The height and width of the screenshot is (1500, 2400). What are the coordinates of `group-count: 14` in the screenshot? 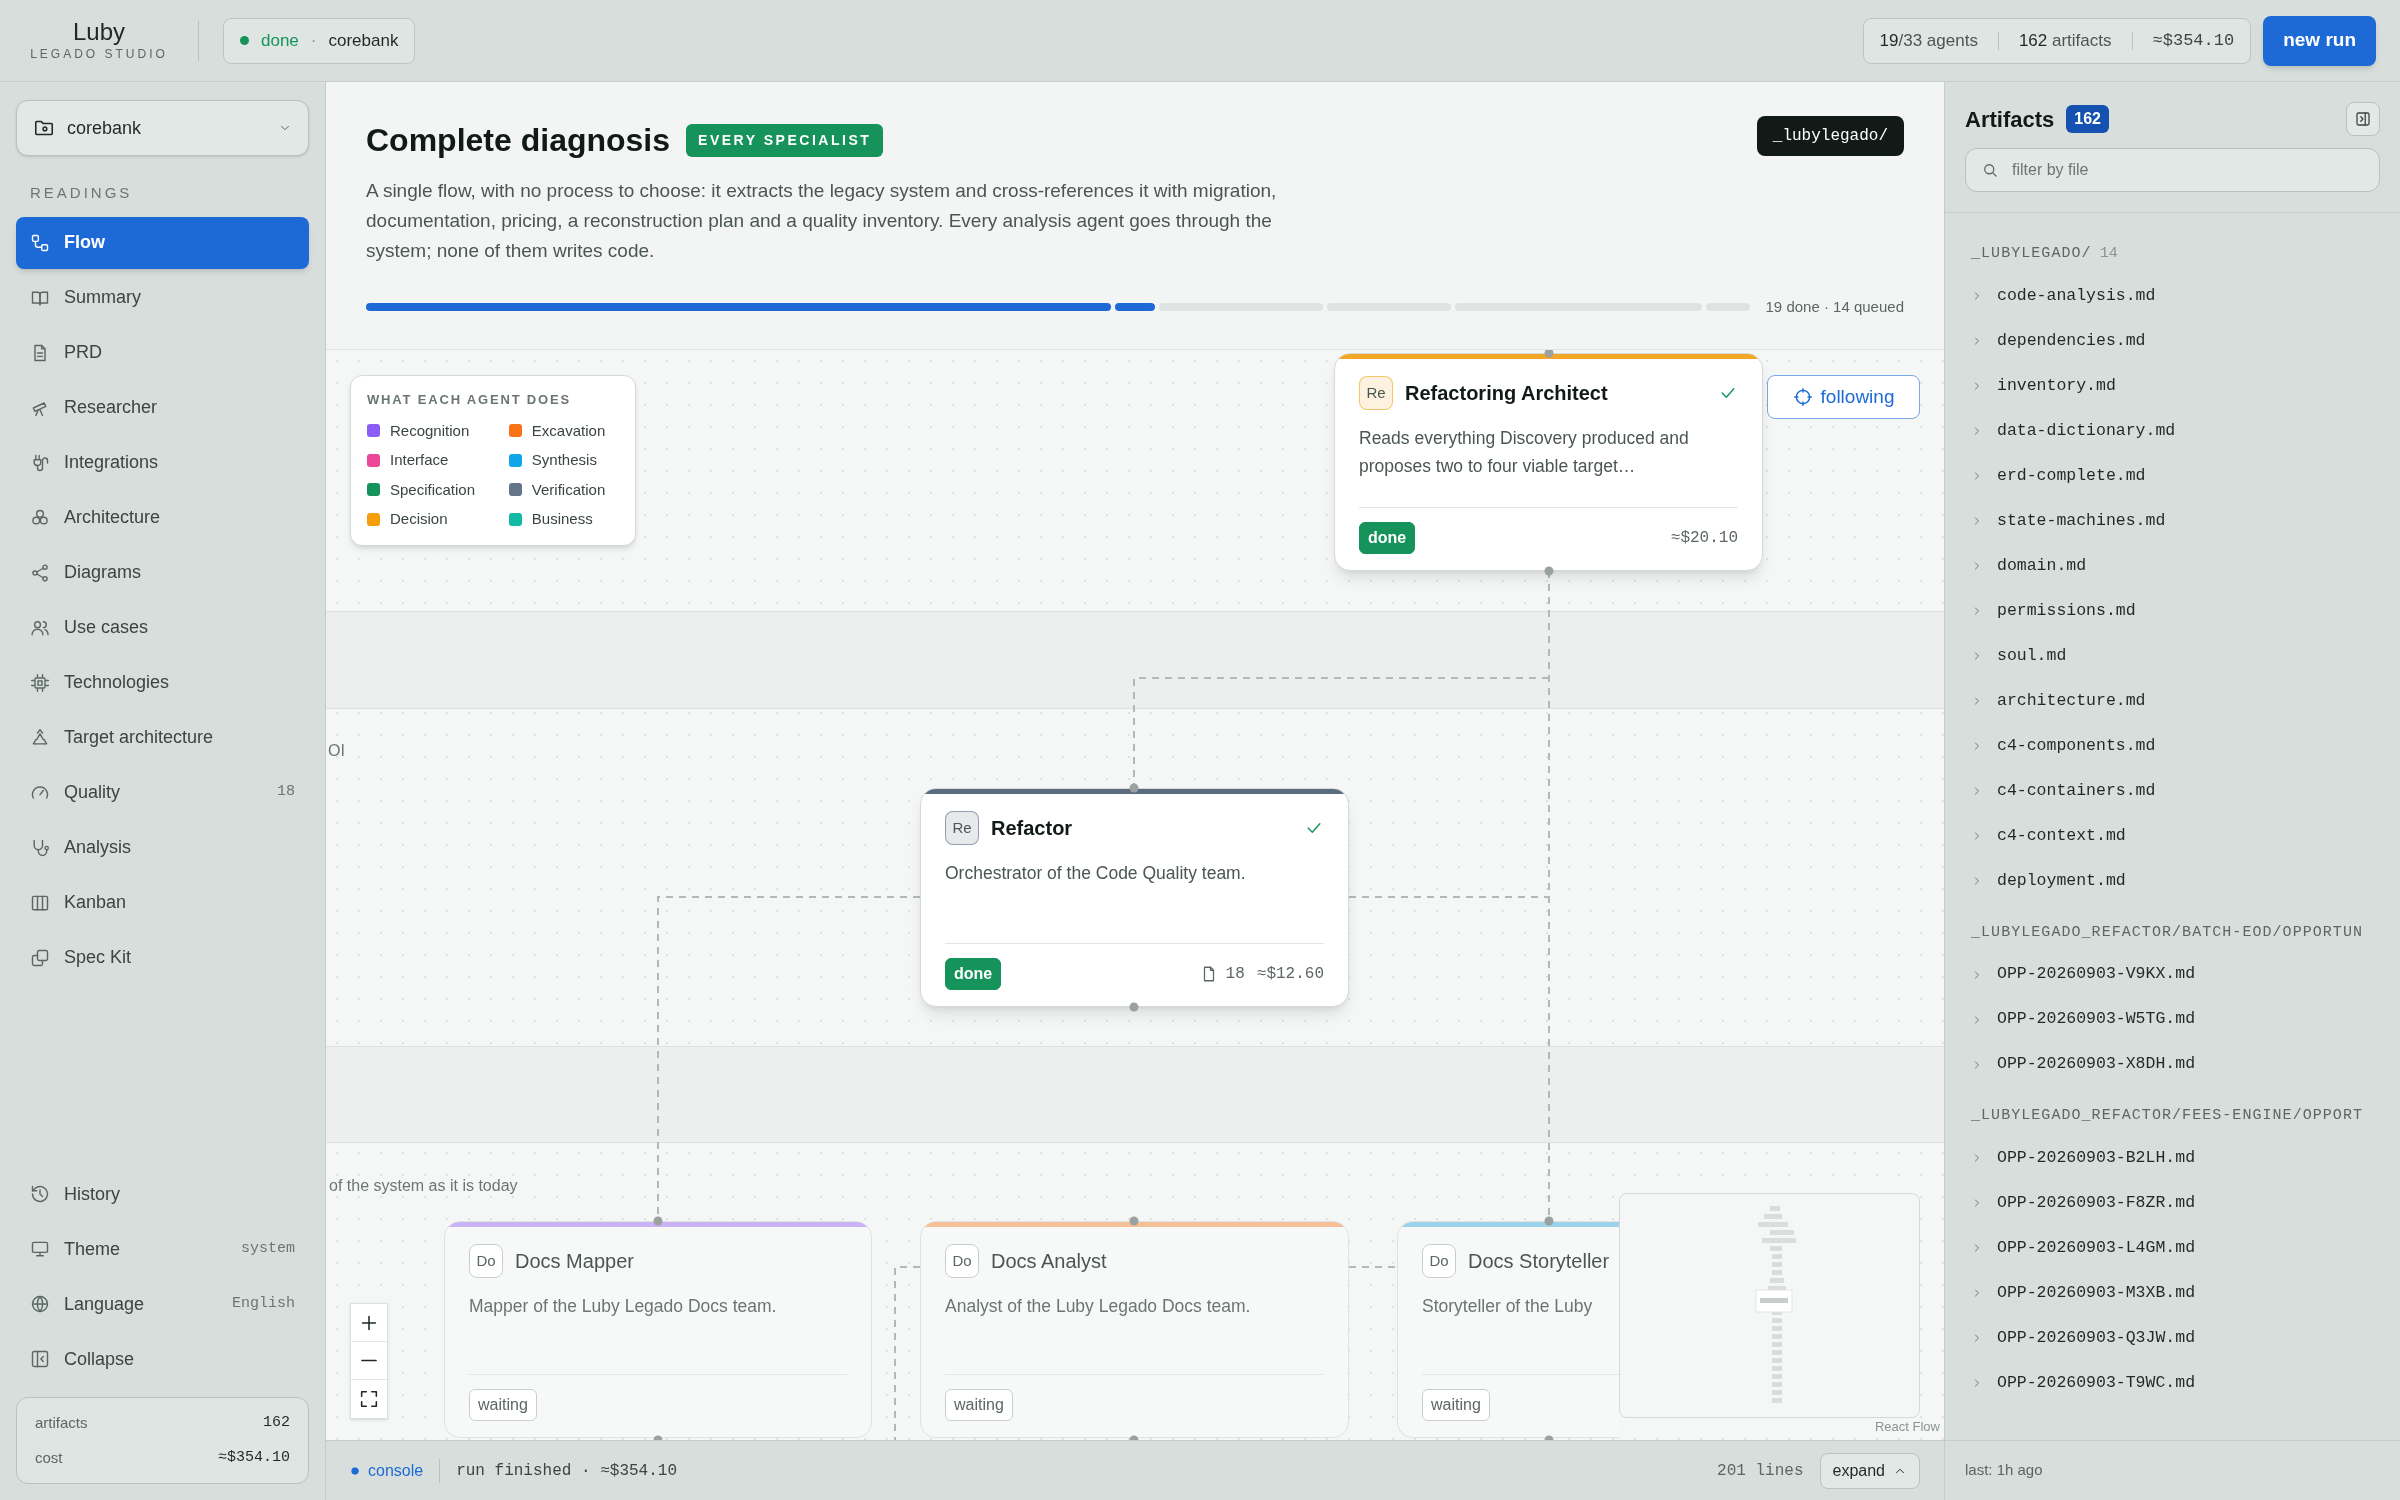 It's located at (2108, 254).